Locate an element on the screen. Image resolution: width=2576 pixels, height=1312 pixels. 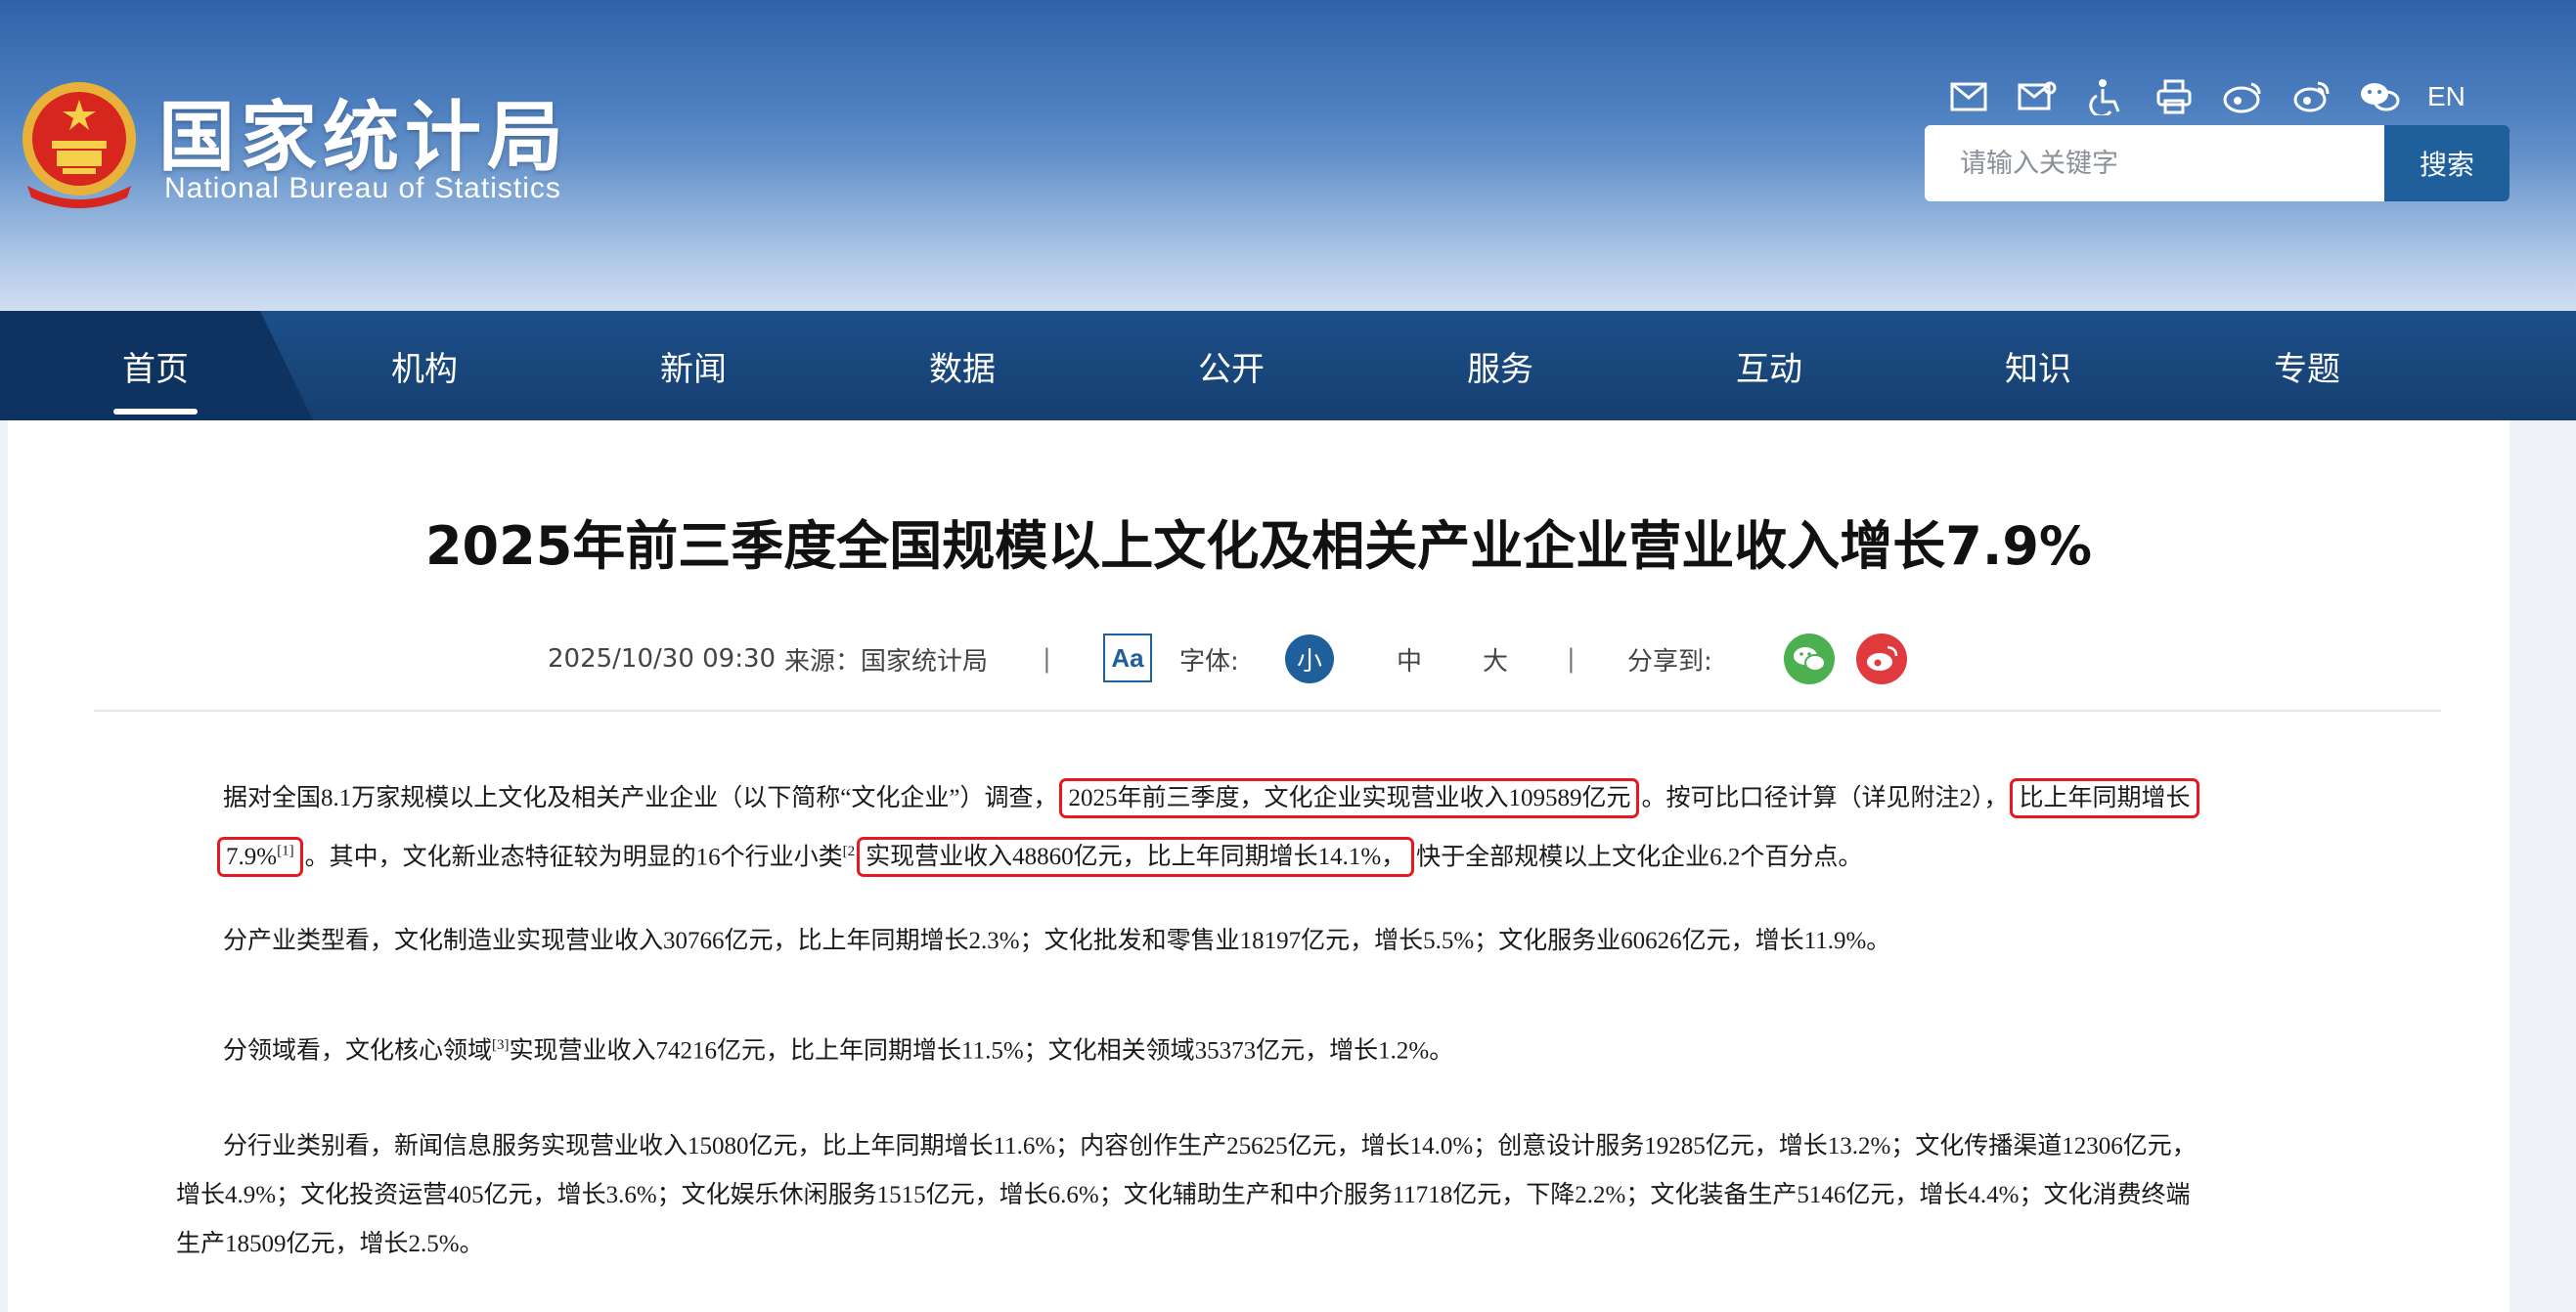
rss-icon is located at coordinates (2310, 97).